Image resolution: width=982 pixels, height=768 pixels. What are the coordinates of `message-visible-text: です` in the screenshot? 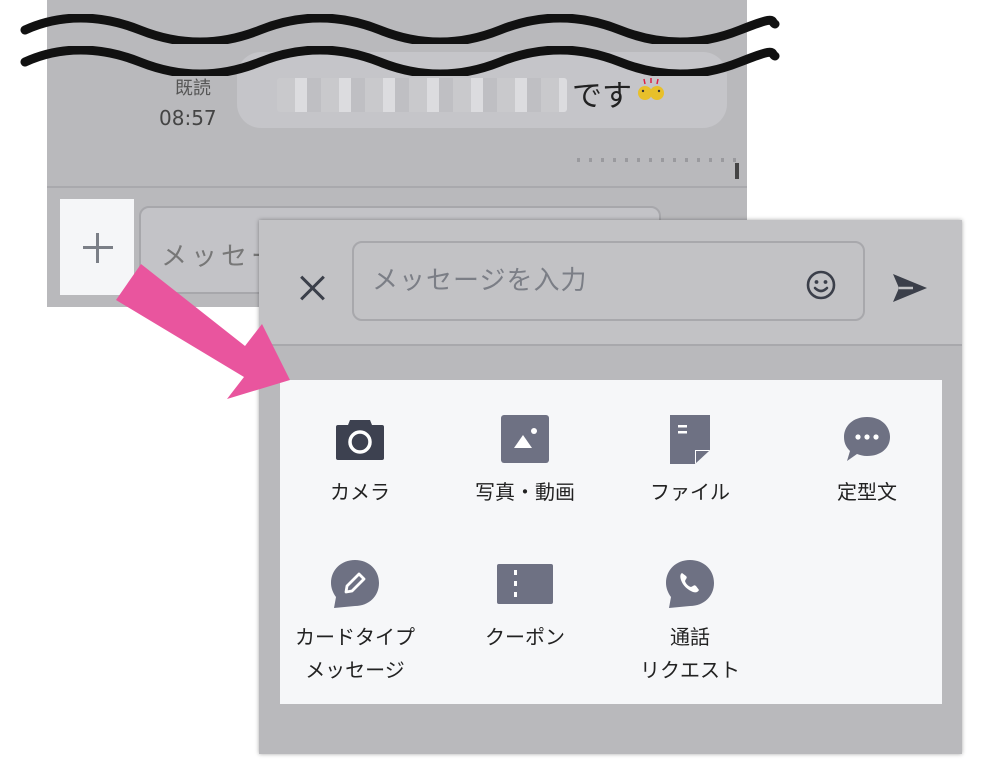 It's located at (619, 96).